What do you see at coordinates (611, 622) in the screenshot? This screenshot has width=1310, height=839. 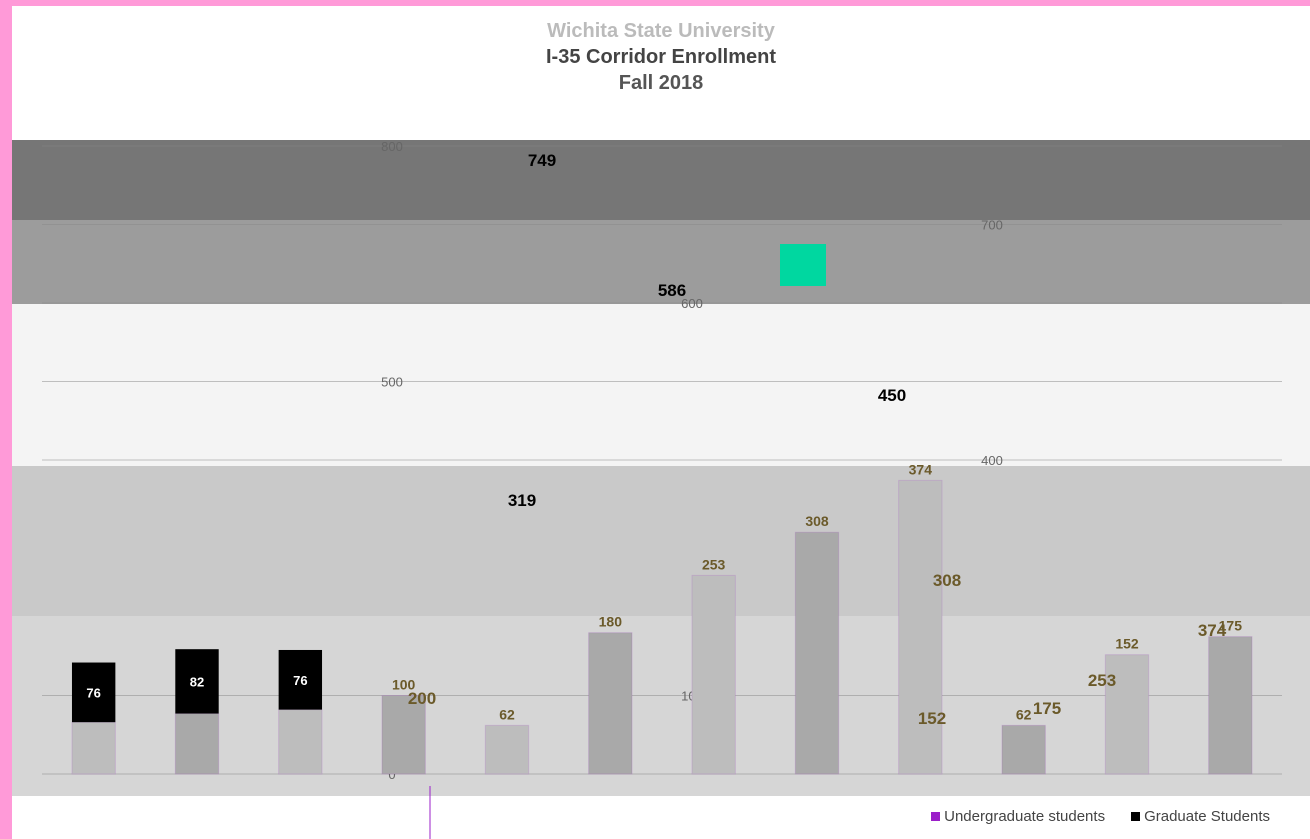 I see `bar-label-undergrad: 180` at bounding box center [611, 622].